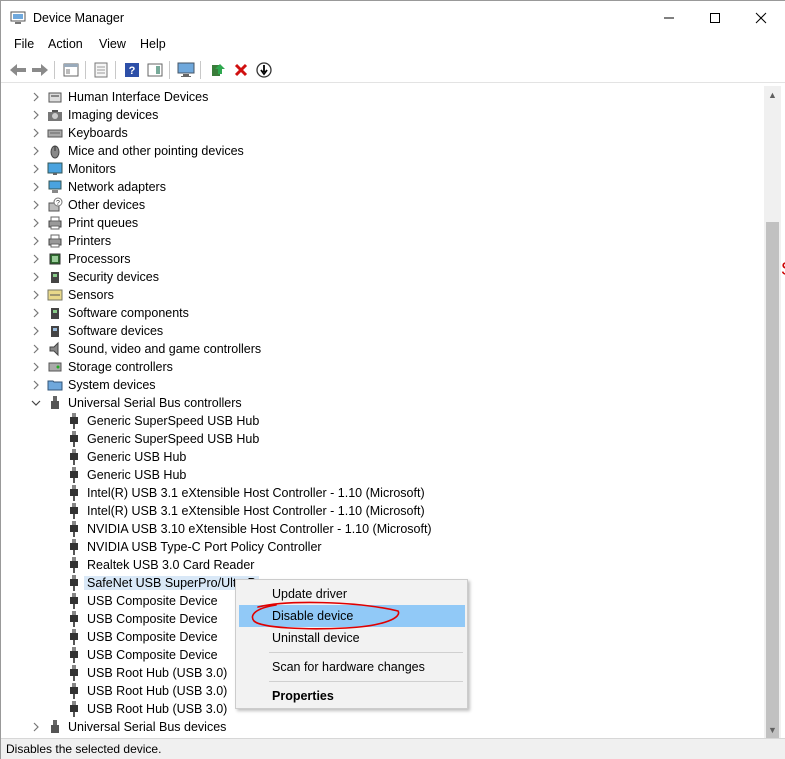 The width and height of the screenshot is (785, 759). What do you see at coordinates (40, 70) in the screenshot?
I see `forward-arrow-icon` at bounding box center [40, 70].